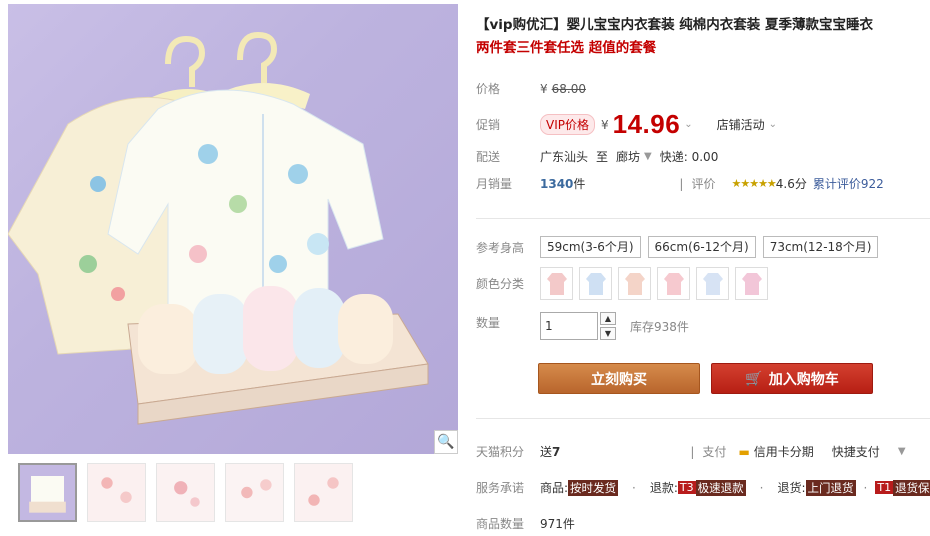 The width and height of the screenshot is (930, 536). I want to click on count-label: 商品数量, so click(500, 524).